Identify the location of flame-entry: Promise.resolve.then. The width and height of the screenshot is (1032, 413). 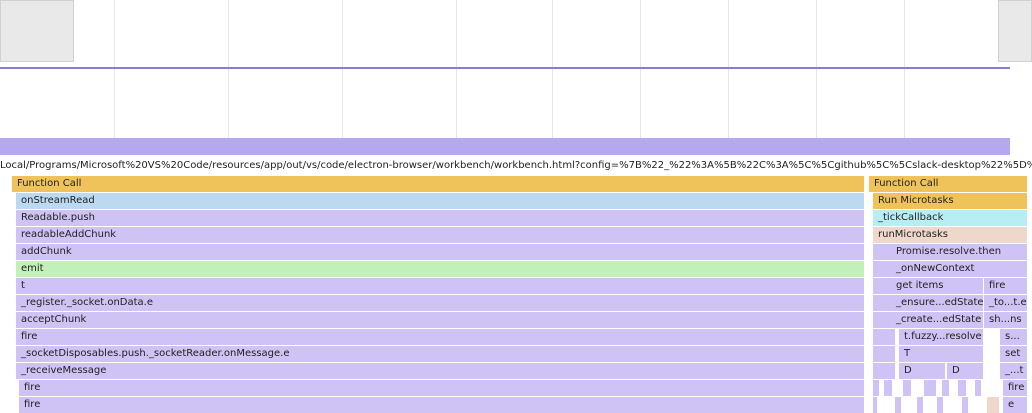
(959, 252).